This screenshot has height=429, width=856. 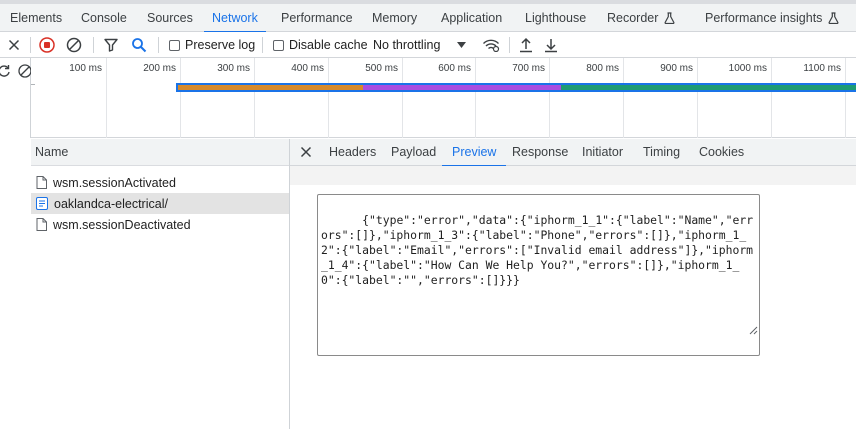 What do you see at coordinates (747, 68) in the screenshot?
I see `timeline-tick-label: 1000 ms` at bounding box center [747, 68].